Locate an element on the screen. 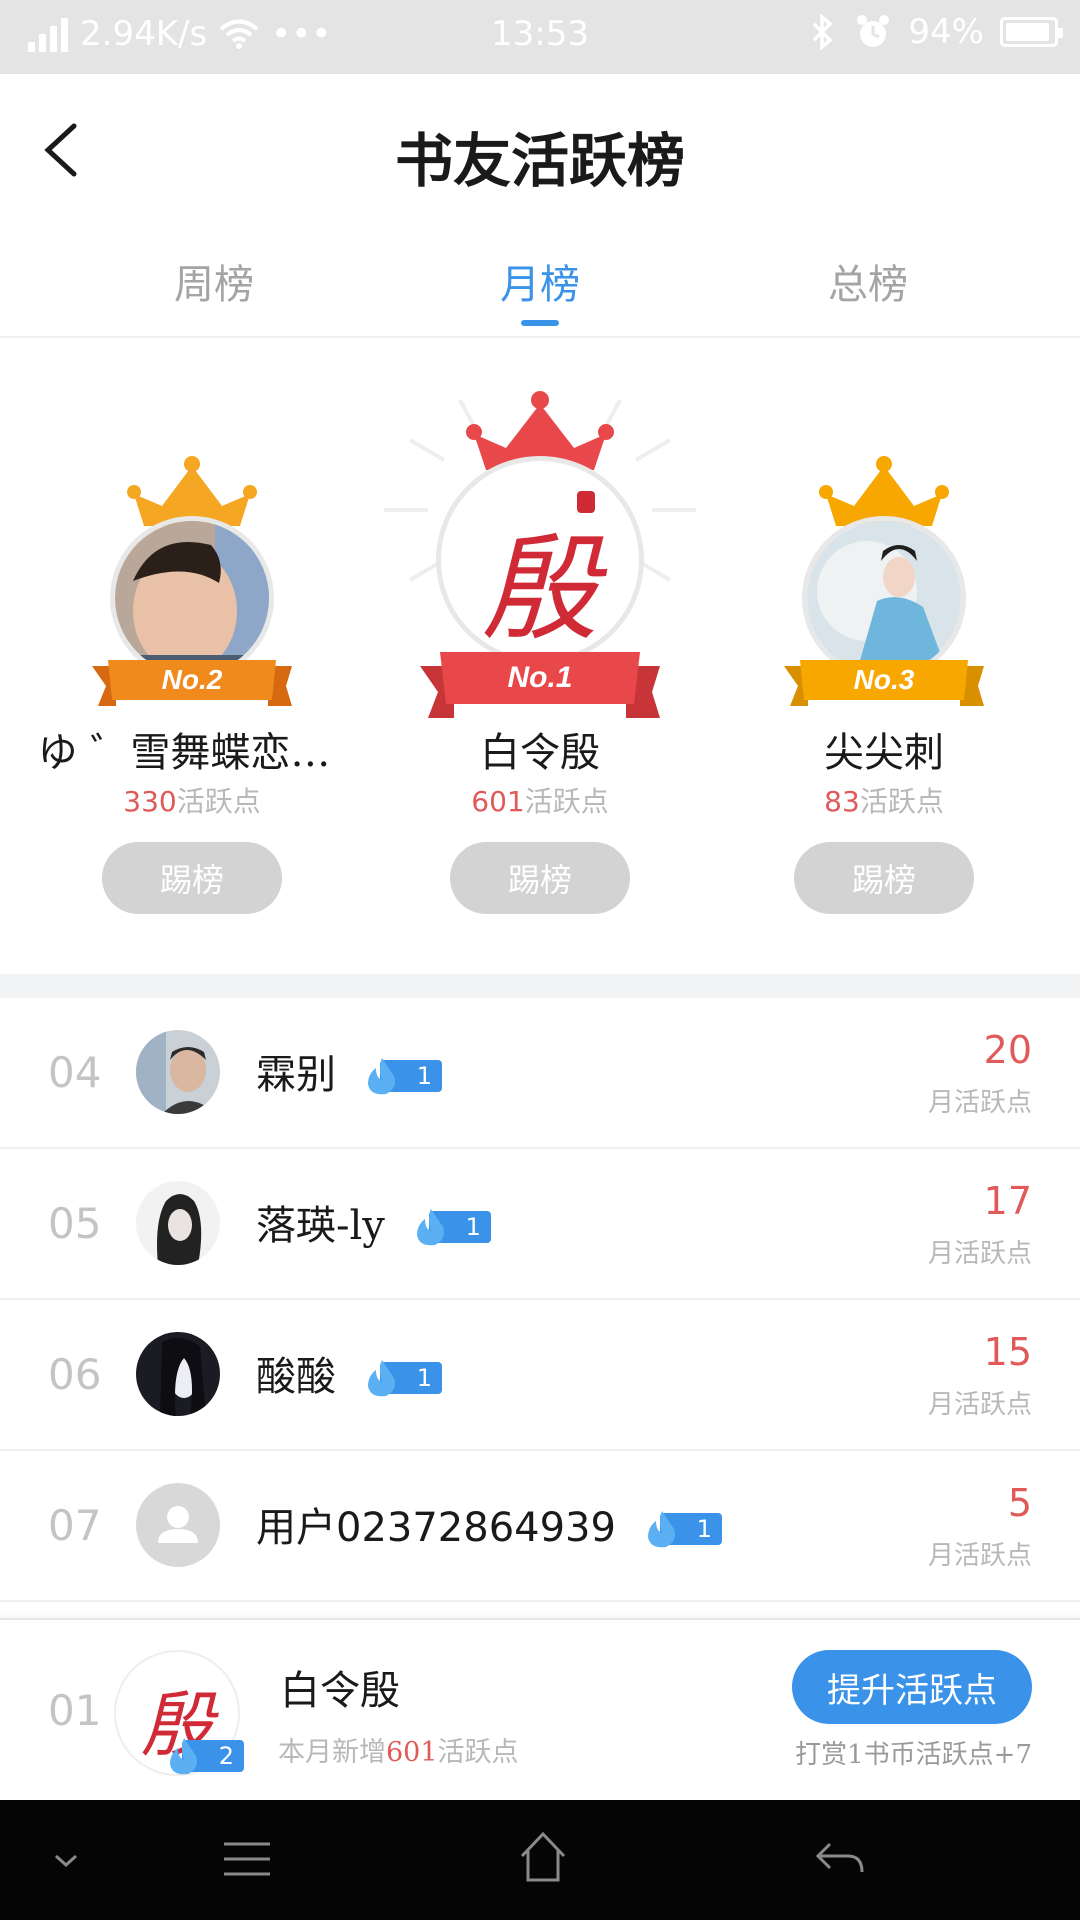 Image resolution: width=1080 pixels, height=1920 pixels. fire-level-badge: 2 is located at coordinates (204, 1756).